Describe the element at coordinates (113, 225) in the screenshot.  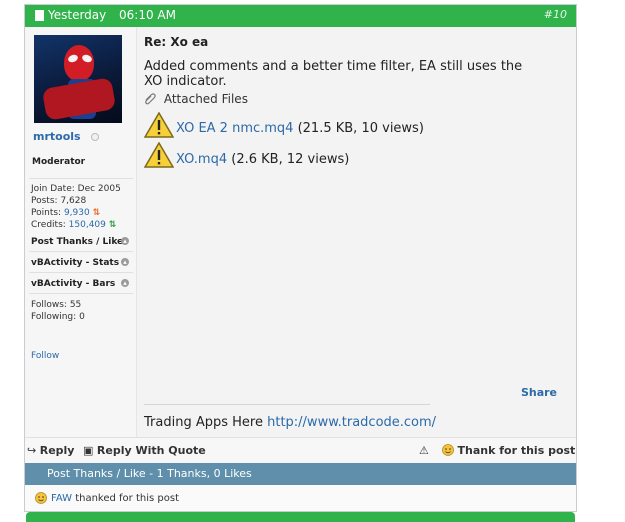
I see `credits-transfer-icon: ⇅` at that location.